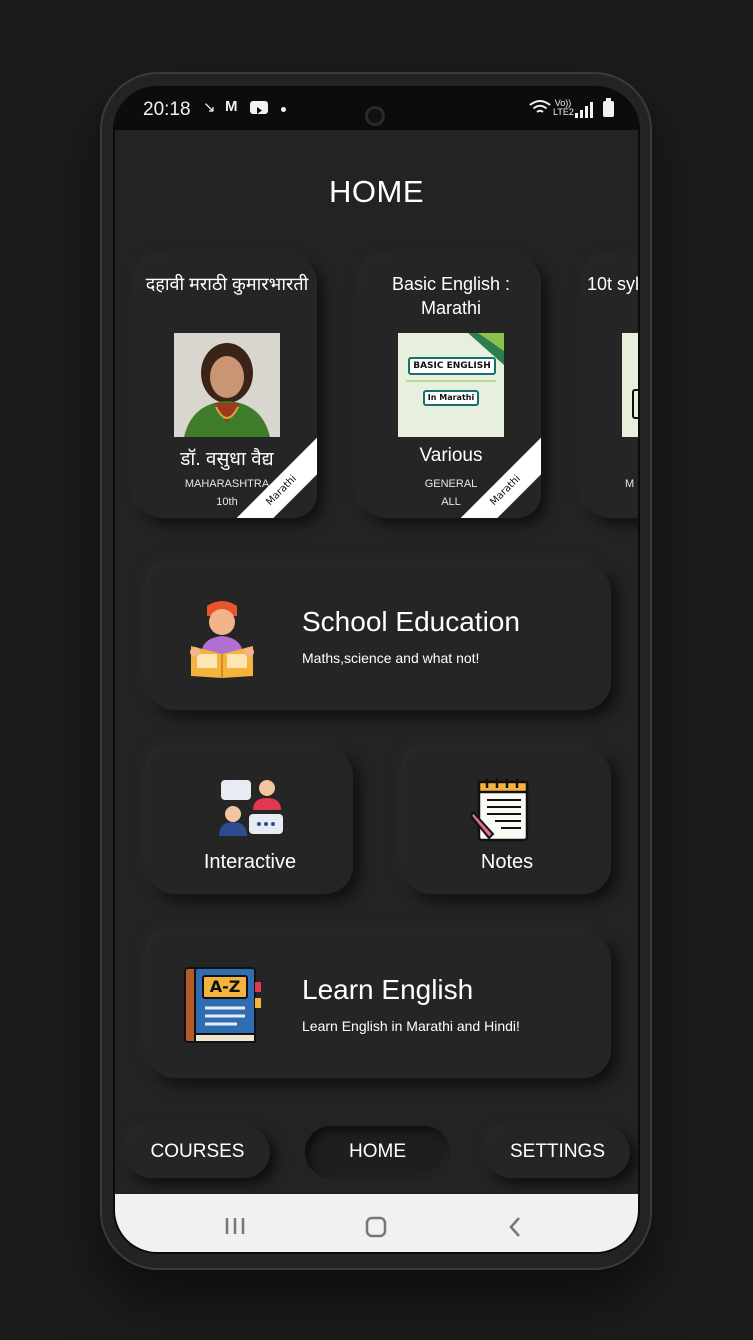  What do you see at coordinates (630, 484) in the screenshot?
I see `course-board: M` at bounding box center [630, 484].